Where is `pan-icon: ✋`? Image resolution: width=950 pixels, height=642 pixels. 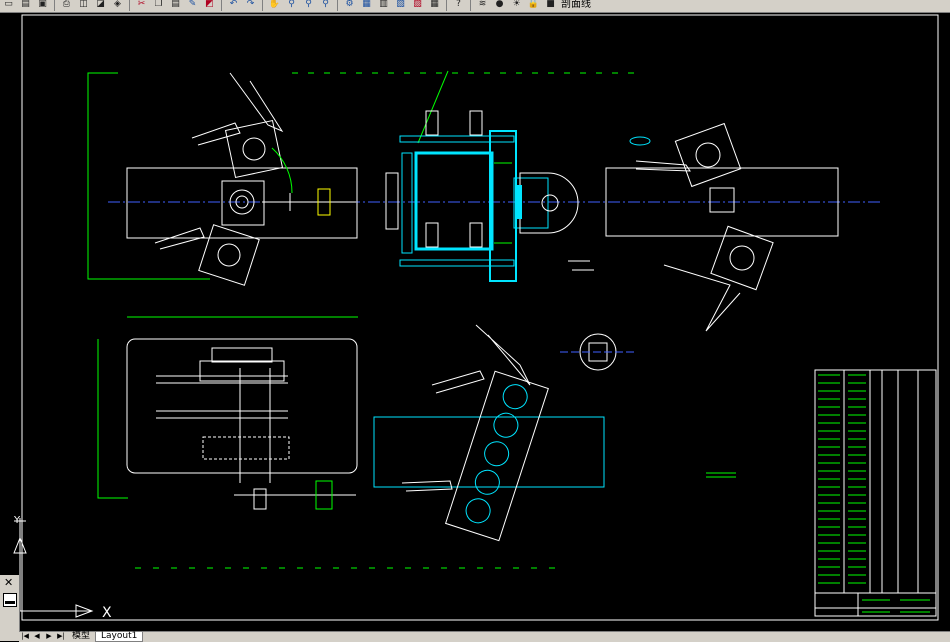
pan-icon: ✋ is located at coordinates (274, 5).